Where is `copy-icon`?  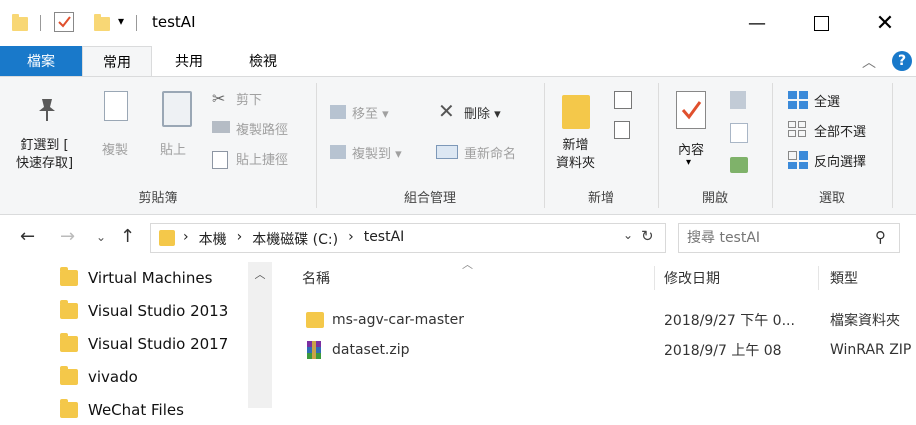
copy-icon is located at coordinates (116, 106).